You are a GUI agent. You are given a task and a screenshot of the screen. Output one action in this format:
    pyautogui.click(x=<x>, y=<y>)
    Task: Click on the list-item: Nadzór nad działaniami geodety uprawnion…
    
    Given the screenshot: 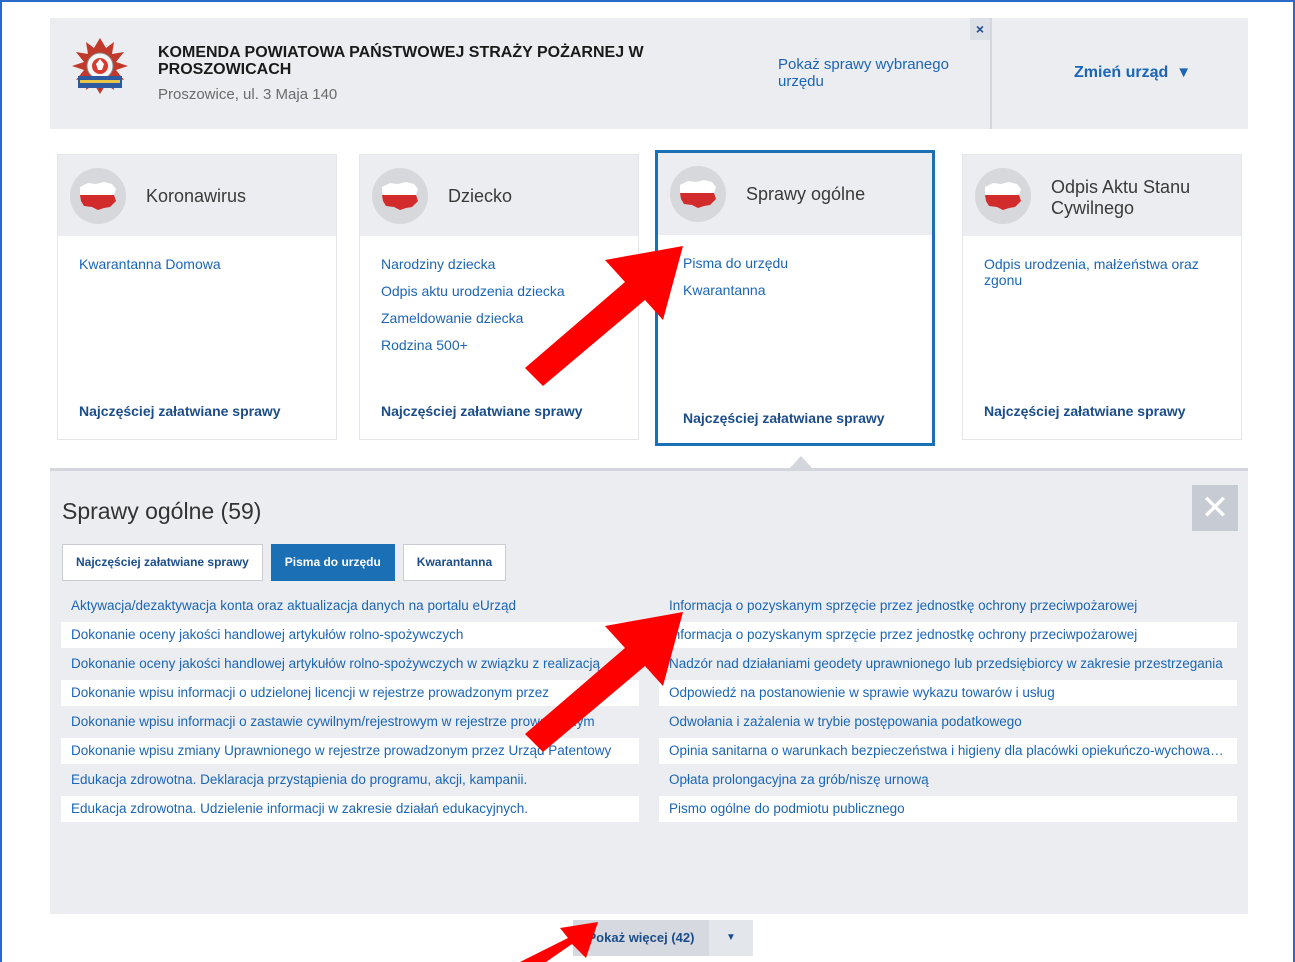 What is the action you would take?
    pyautogui.click(x=948, y=664)
    